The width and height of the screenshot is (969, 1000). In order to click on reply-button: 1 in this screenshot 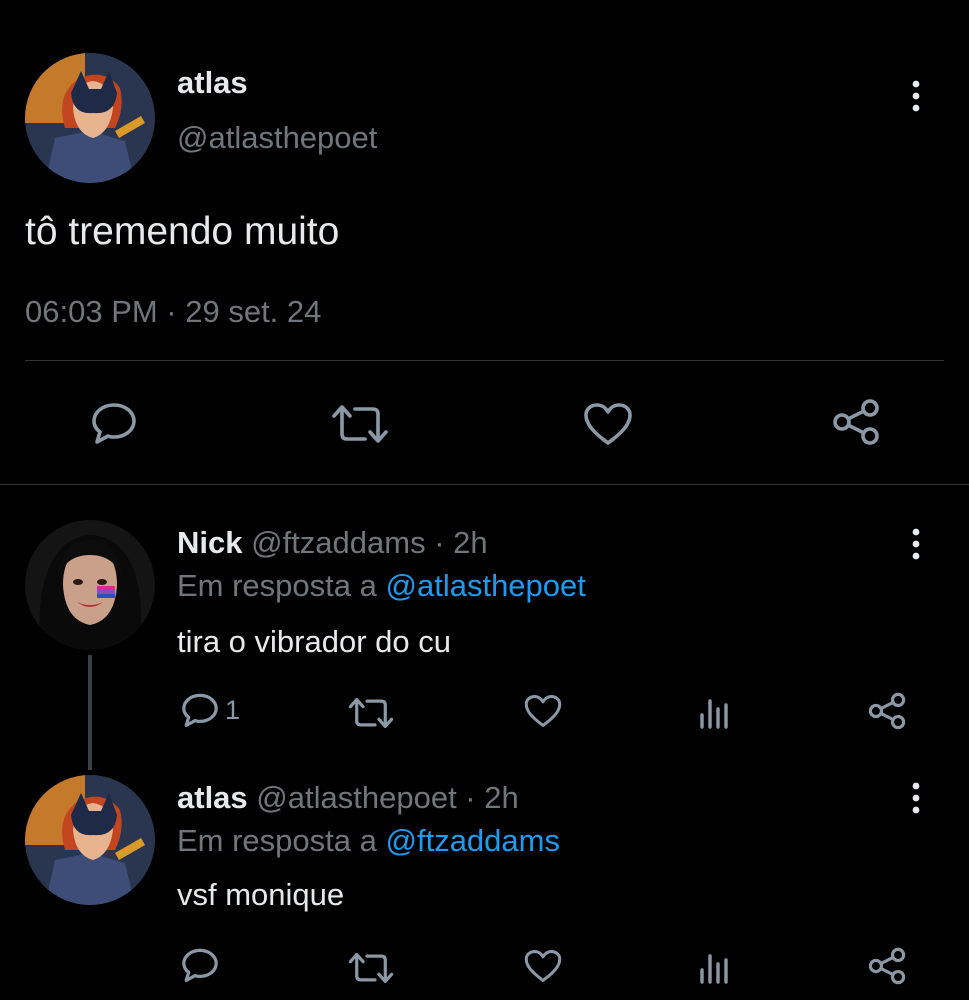, I will do `click(210, 710)`.